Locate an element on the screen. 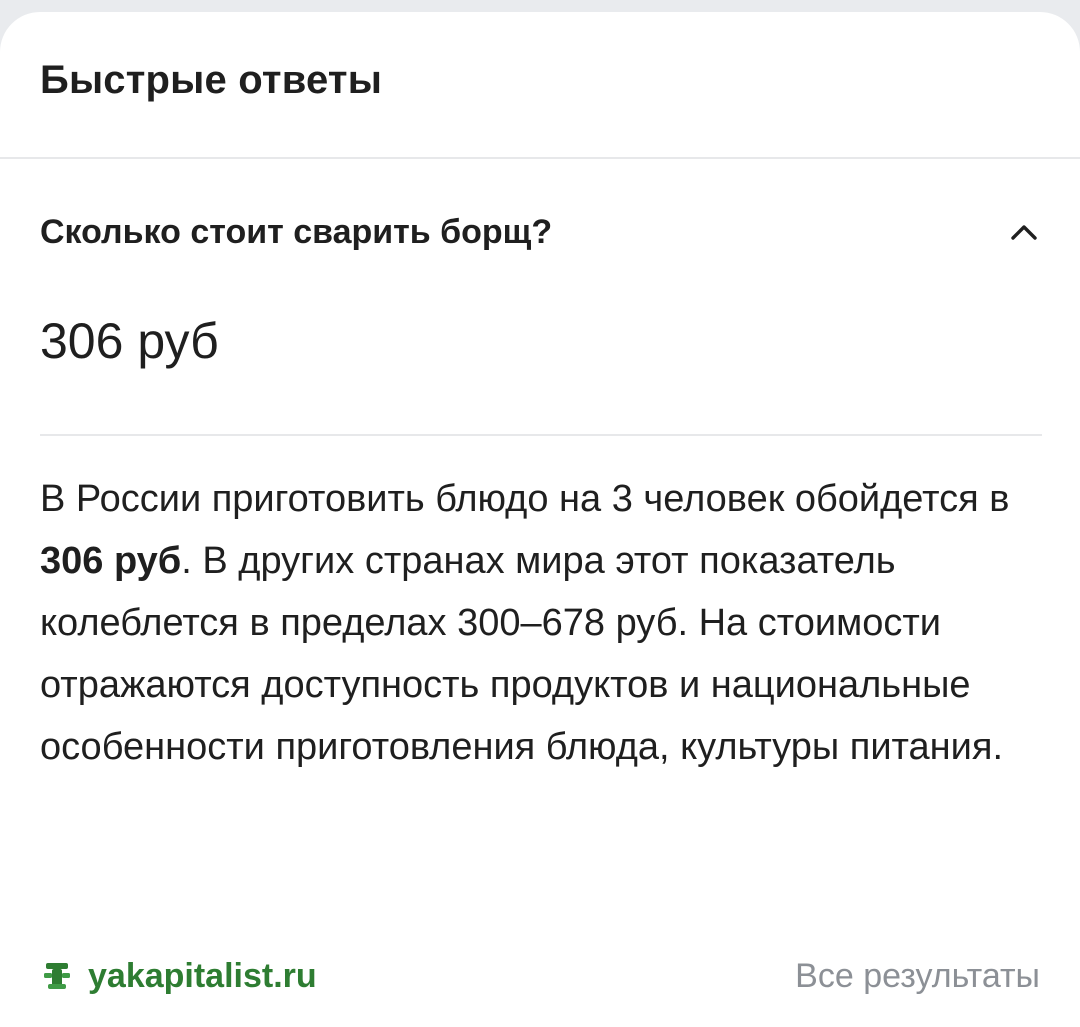 This screenshot has width=1080, height=1027. source-domain: yakapitalist.ru is located at coordinates (202, 975).